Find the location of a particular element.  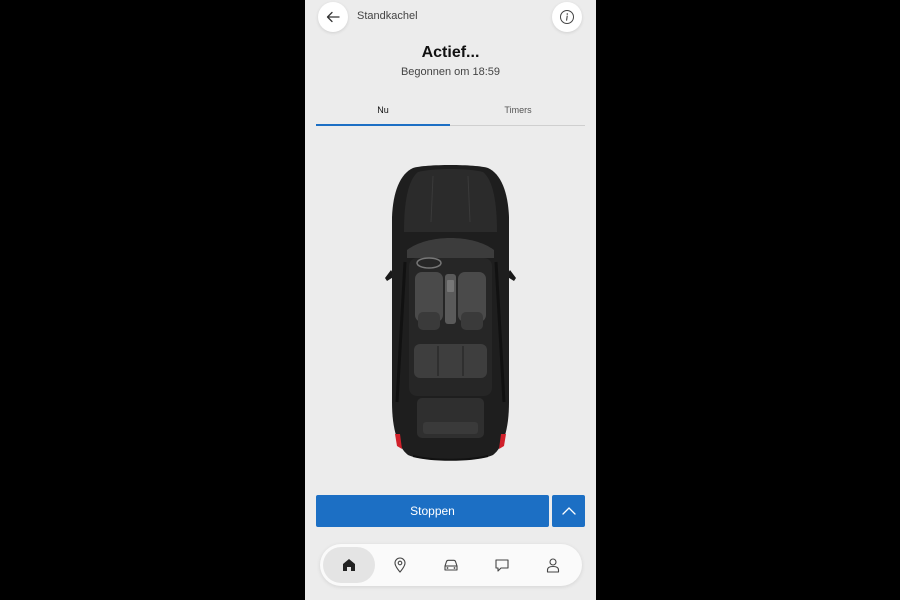

tab-active-indicator is located at coordinates (383, 125).